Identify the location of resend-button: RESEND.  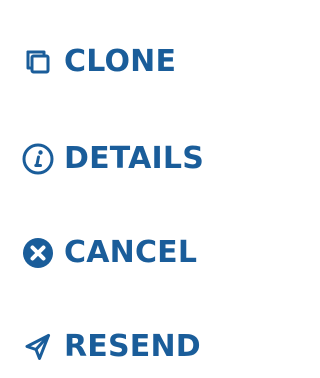
(110, 347).